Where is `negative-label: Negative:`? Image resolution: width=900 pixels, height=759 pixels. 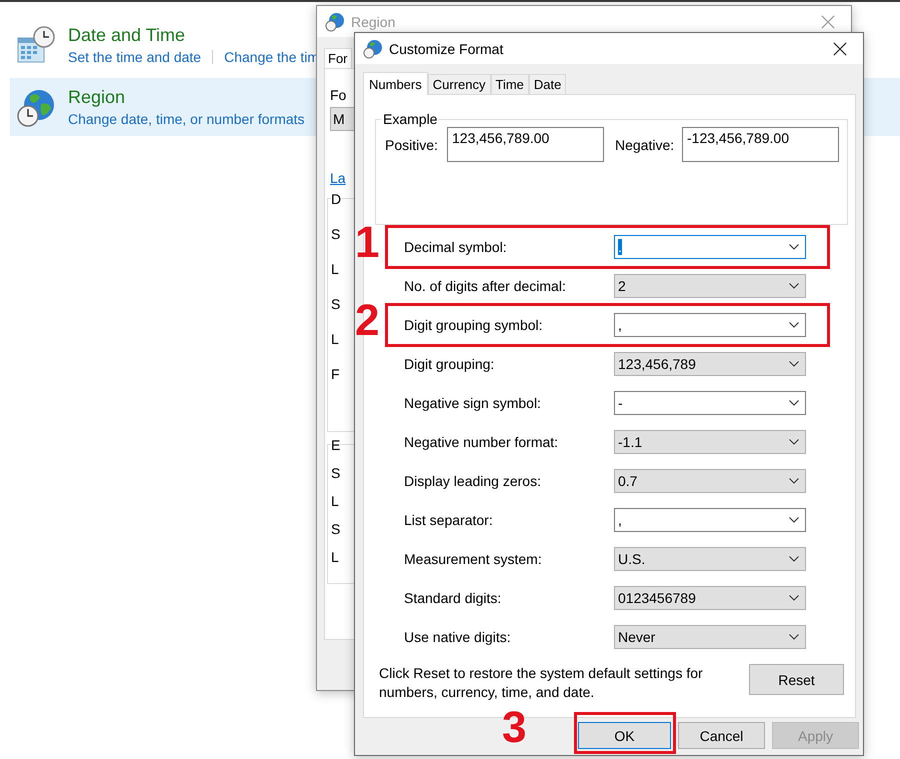 negative-label: Negative: is located at coordinates (645, 144).